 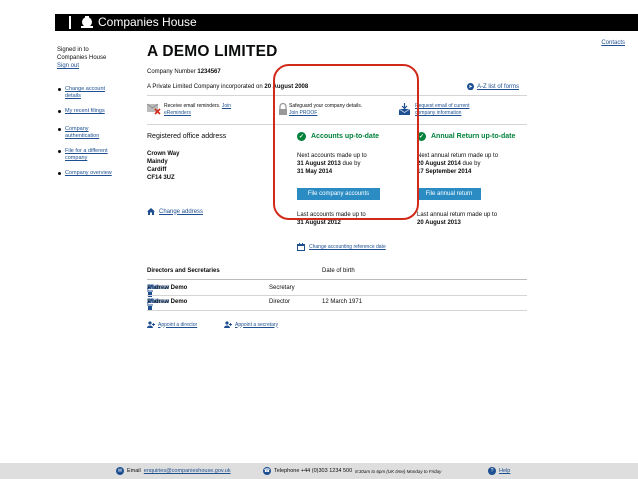 I want to click on site-brand: Companies House, so click(x=147, y=22).